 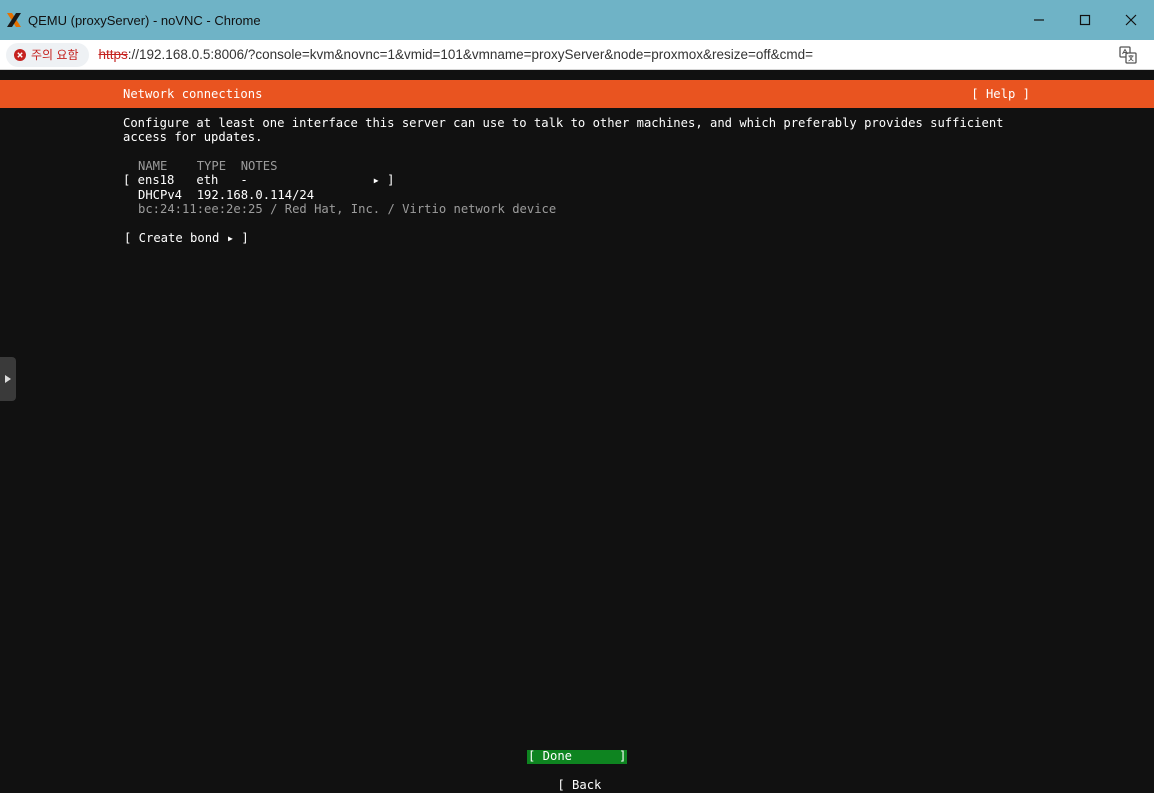 What do you see at coordinates (144, 20) in the screenshot?
I see `window-title: QEMU (proxyServer) - noVNC - Chrome` at bounding box center [144, 20].